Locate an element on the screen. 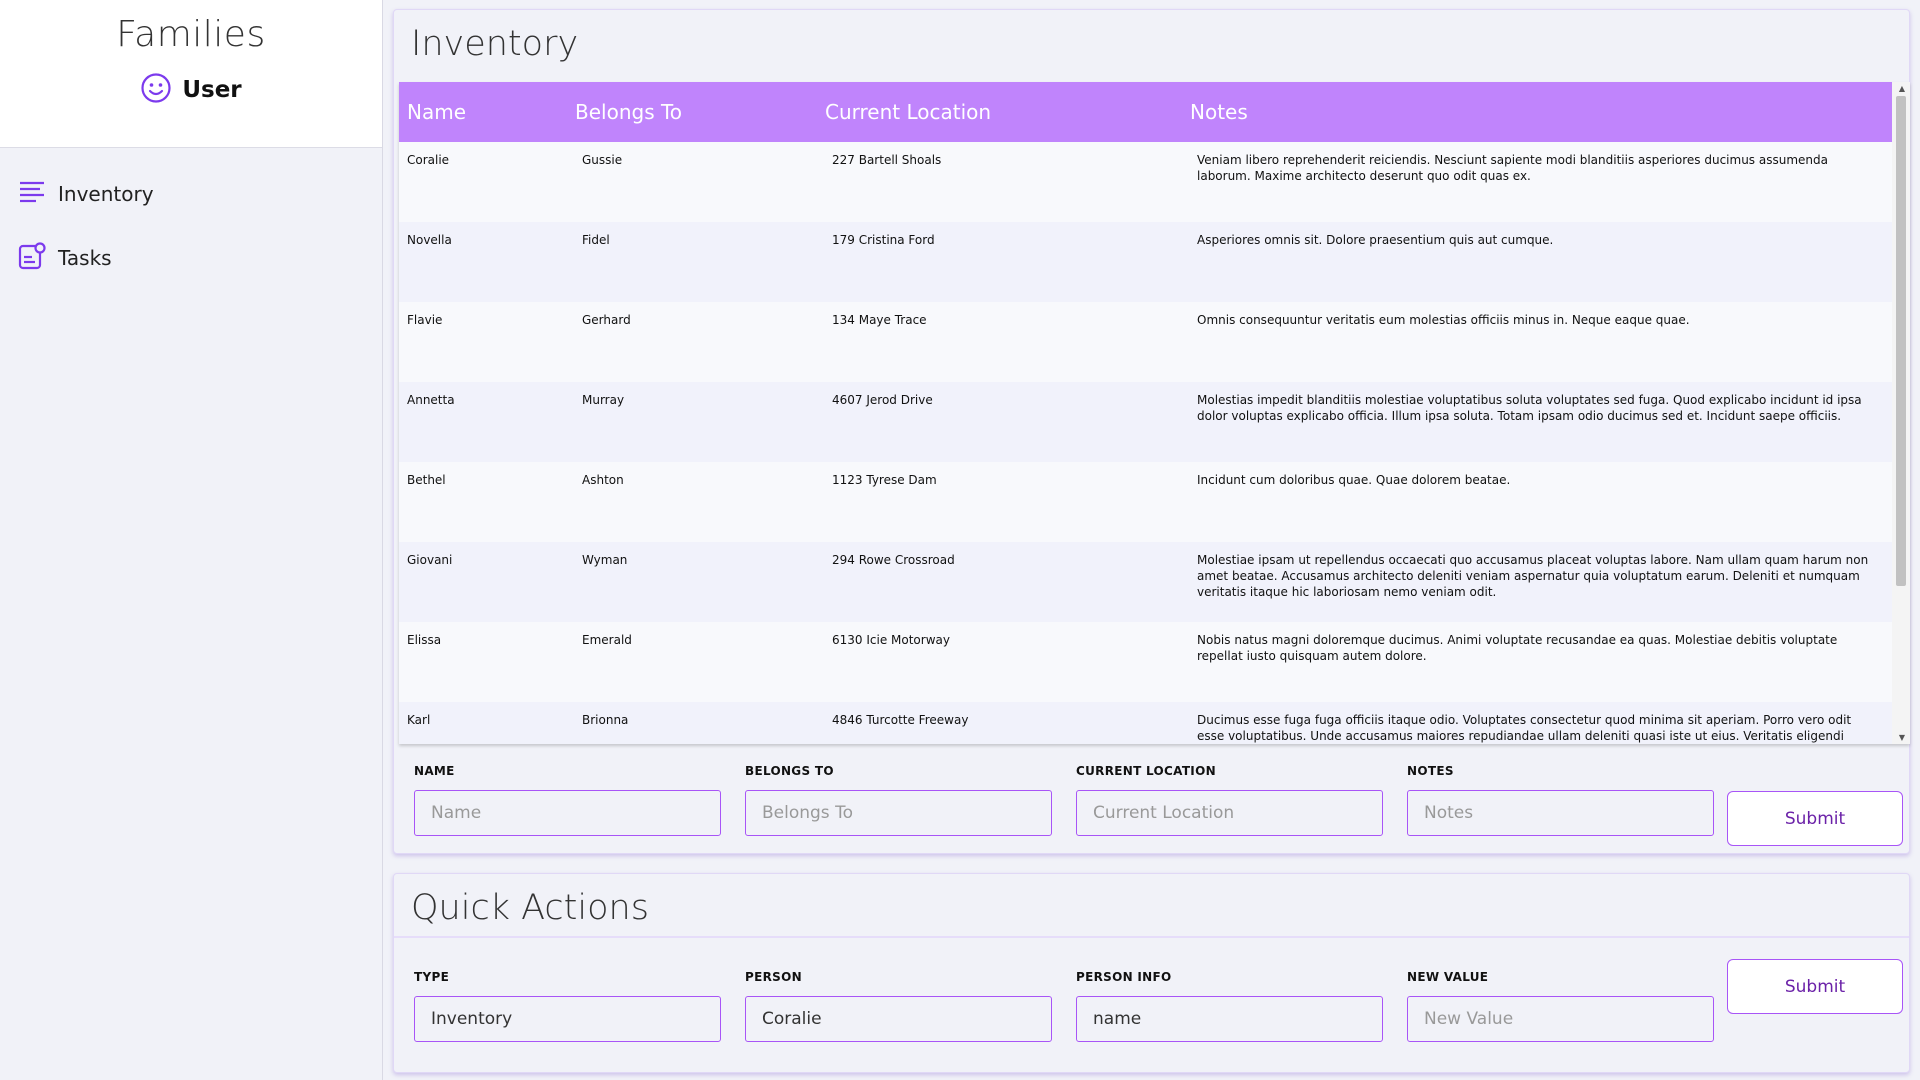 This screenshot has width=1920, height=1080. person-info-field-group: Person Info is located at coordinates (1229, 1006).